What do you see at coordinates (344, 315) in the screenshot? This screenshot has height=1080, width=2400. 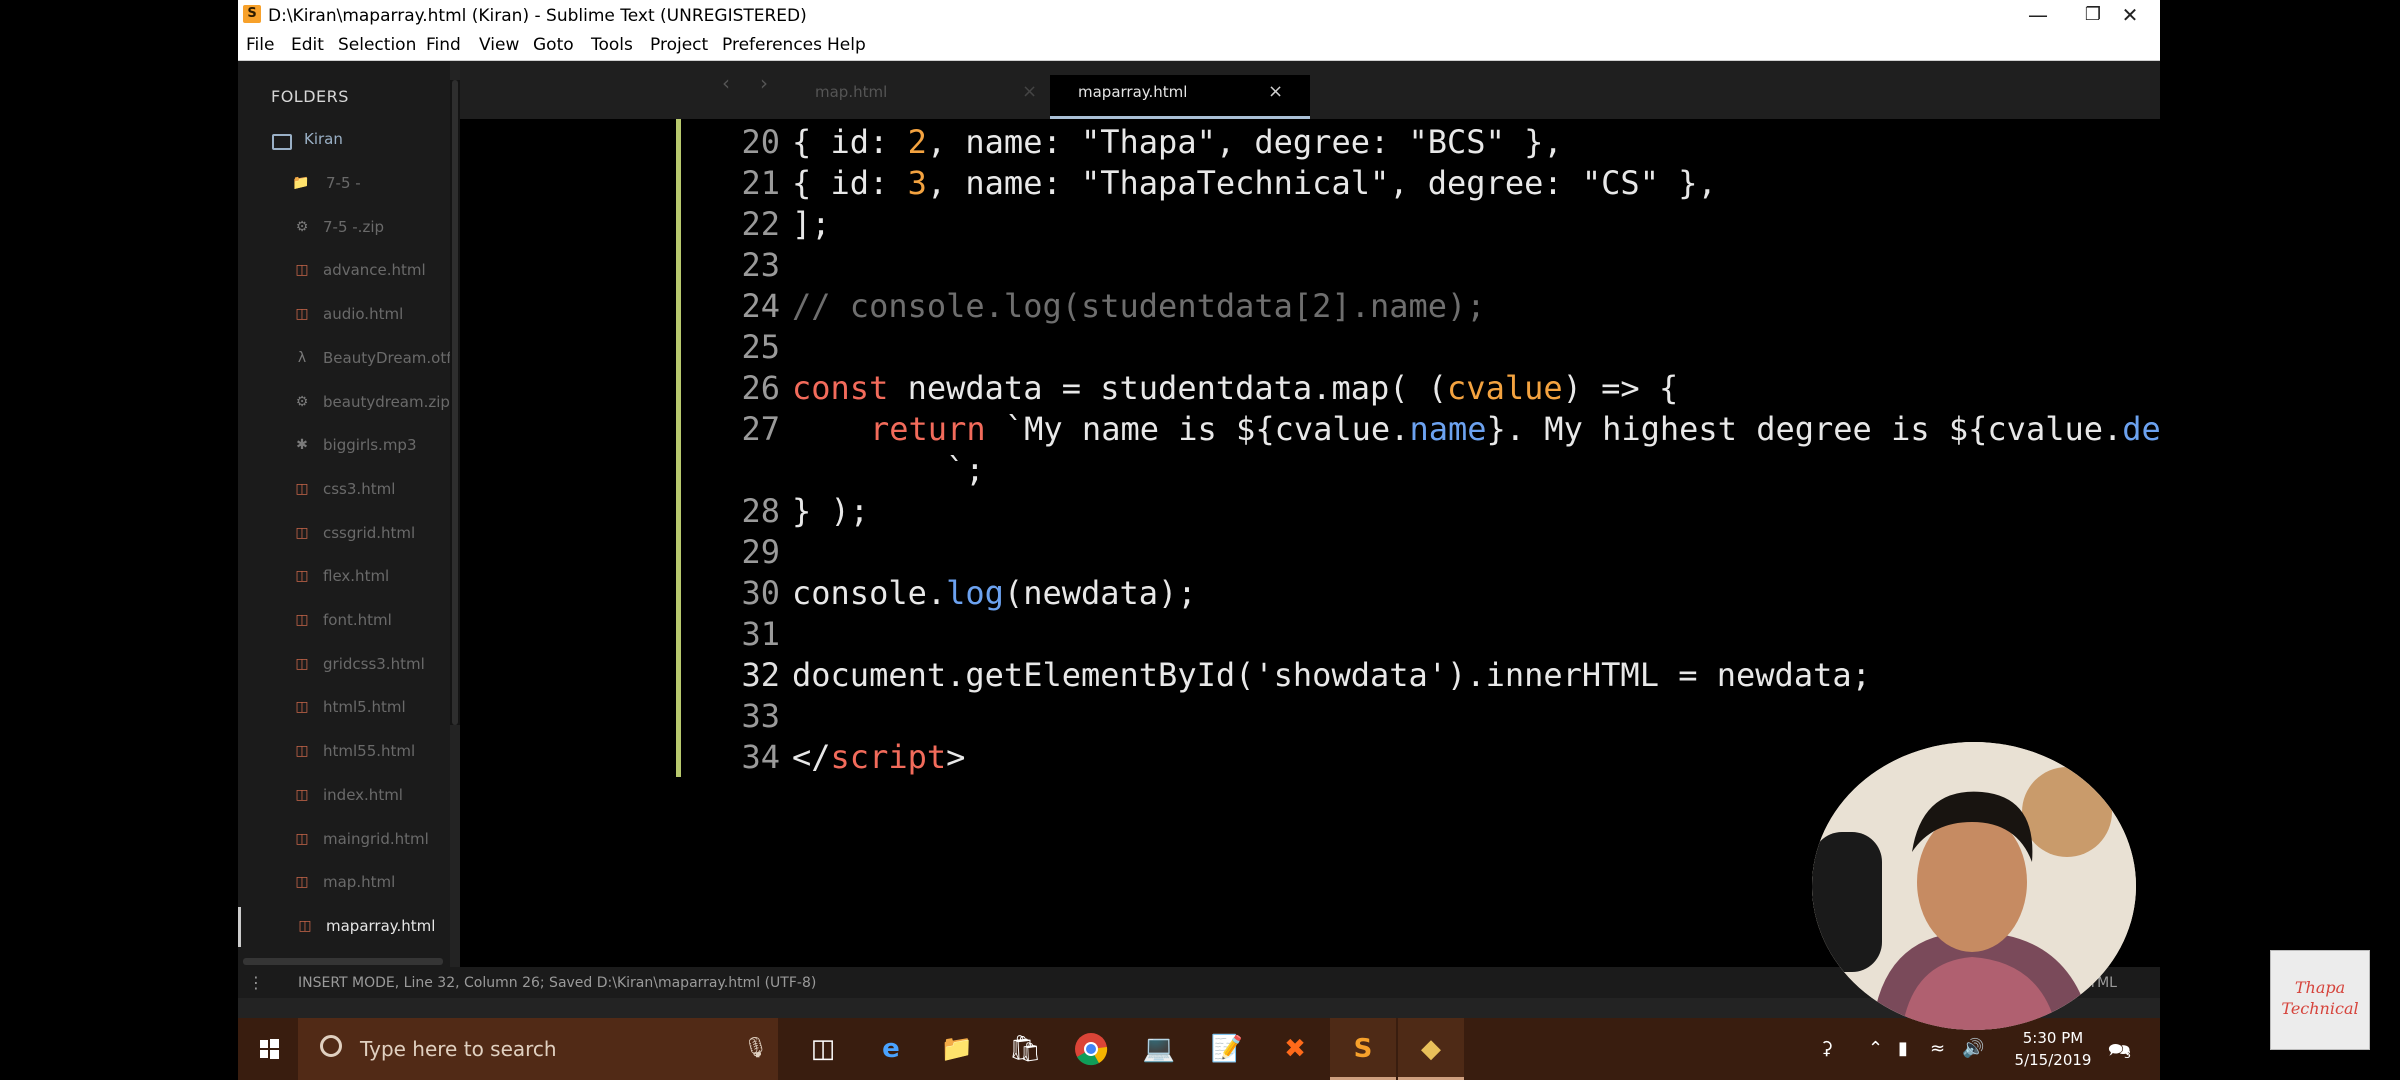 I see `sidebar-item: ◫ audio.html` at bounding box center [344, 315].